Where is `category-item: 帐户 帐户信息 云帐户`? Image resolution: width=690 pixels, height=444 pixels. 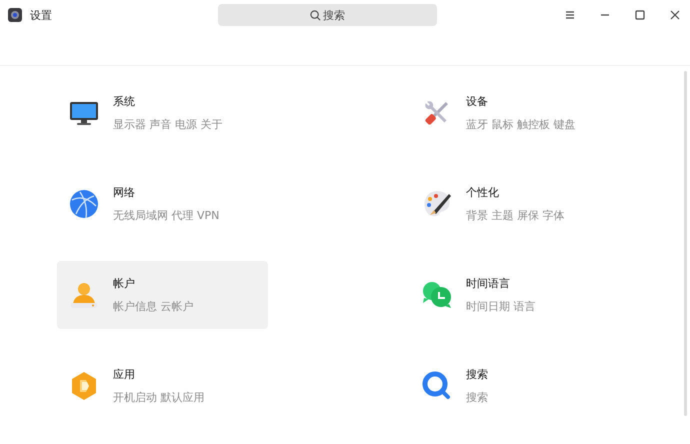 category-item: 帐户 帐户信息 云帐户 is located at coordinates (162, 295).